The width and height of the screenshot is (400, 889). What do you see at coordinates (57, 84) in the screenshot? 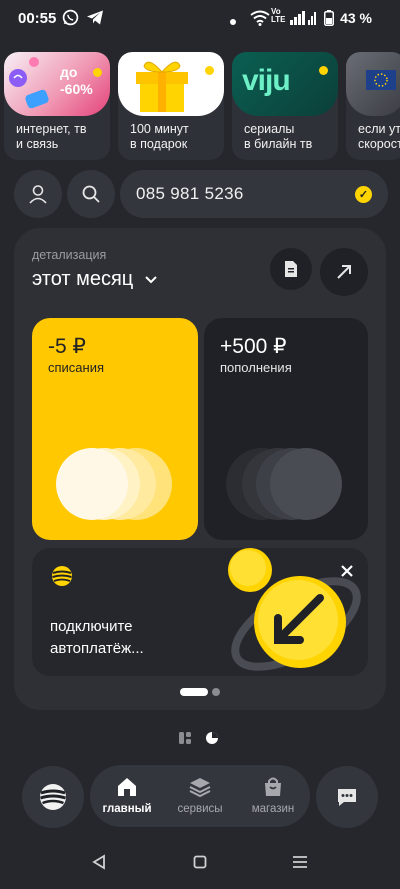
I see `story-thumb: до -60%` at bounding box center [57, 84].